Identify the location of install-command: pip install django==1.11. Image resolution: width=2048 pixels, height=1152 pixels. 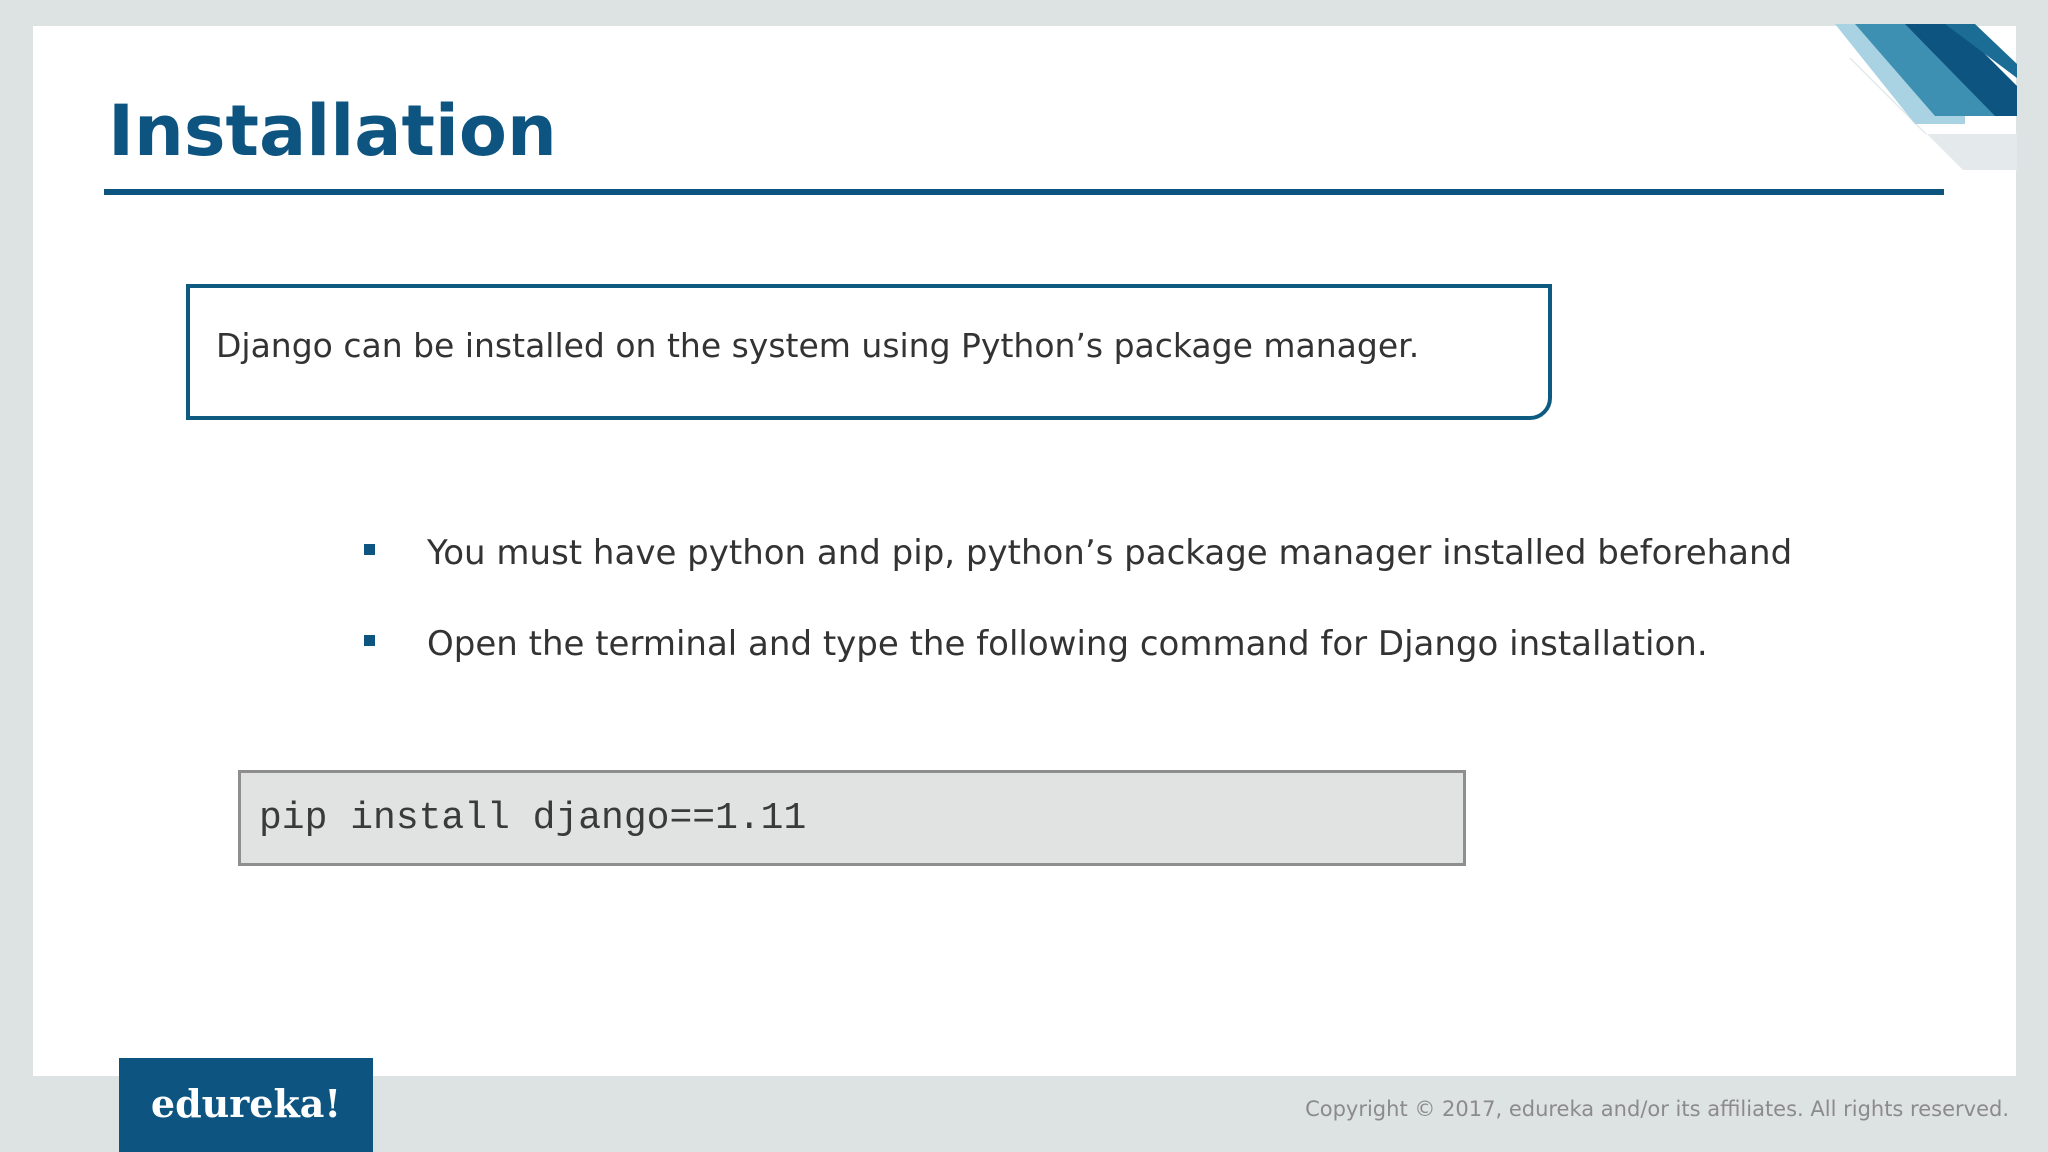
(533, 818).